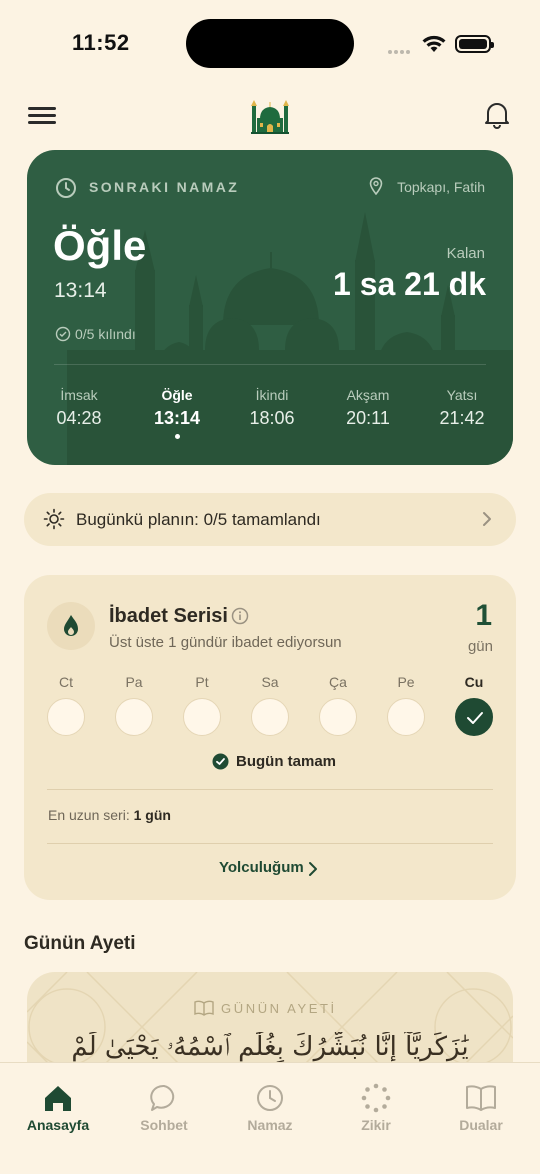 The width and height of the screenshot is (540, 1174). I want to click on day-label: Sa, so click(270, 682).